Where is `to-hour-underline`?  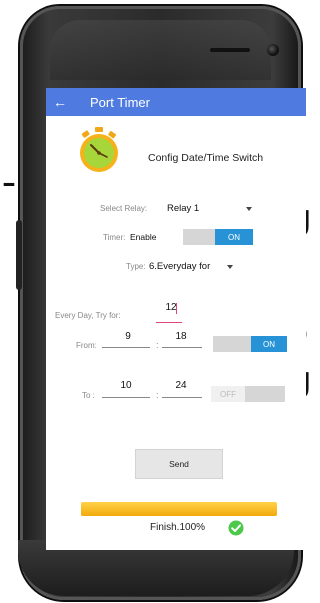
to-hour-underline is located at coordinates (126, 397).